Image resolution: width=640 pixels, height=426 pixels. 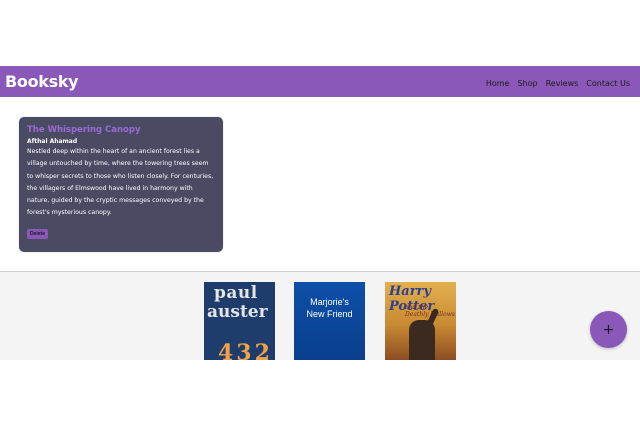 I want to click on review-author: Afthal Ahamad, so click(x=52, y=141).